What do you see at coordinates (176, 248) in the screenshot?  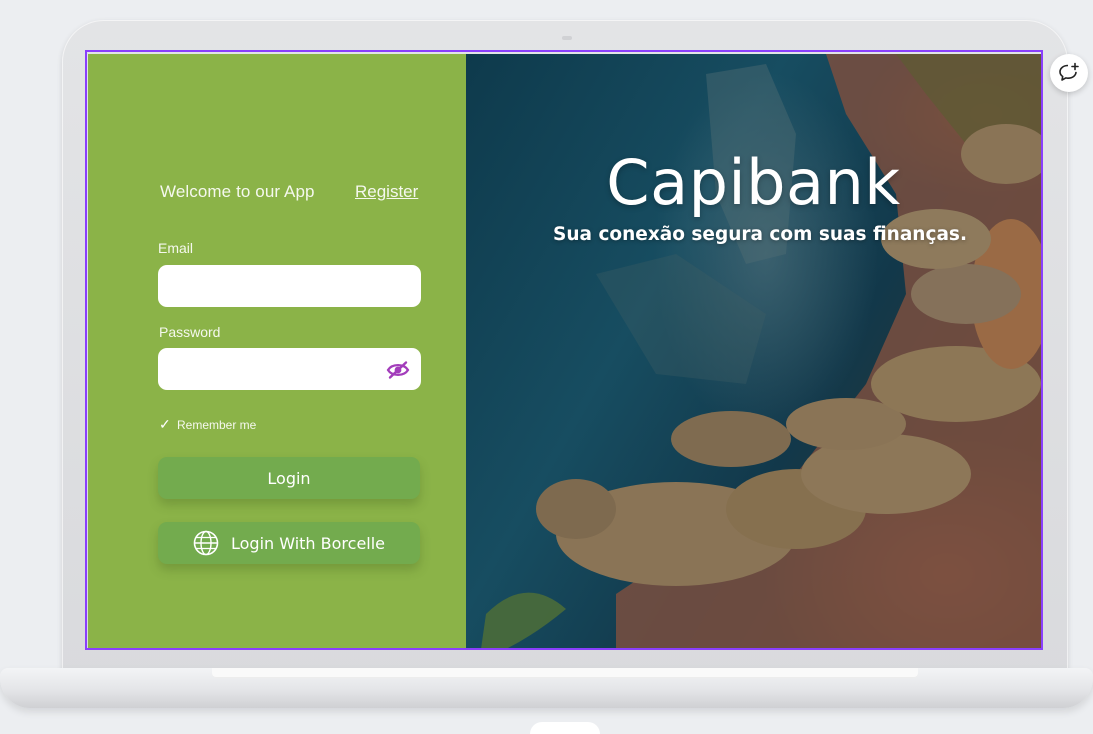 I see `email-label: Email` at bounding box center [176, 248].